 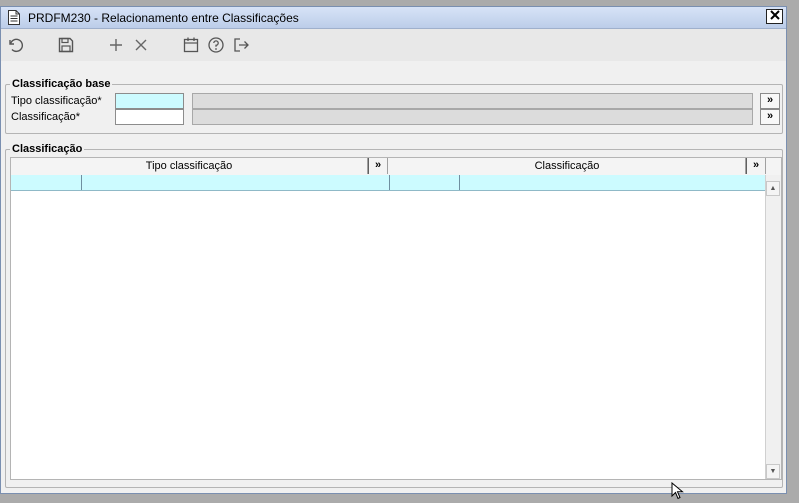 I want to click on delete-icon, so click(x=141, y=45).